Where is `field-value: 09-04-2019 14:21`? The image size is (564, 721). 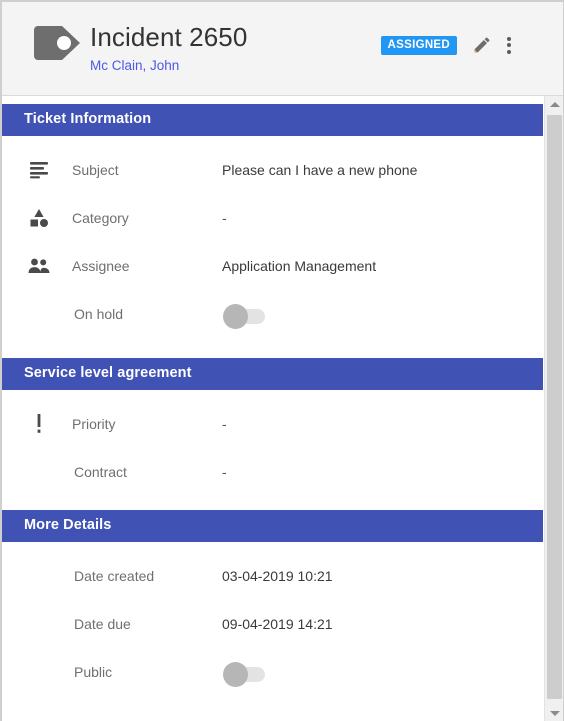 field-value: 09-04-2019 14:21 is located at coordinates (277, 624).